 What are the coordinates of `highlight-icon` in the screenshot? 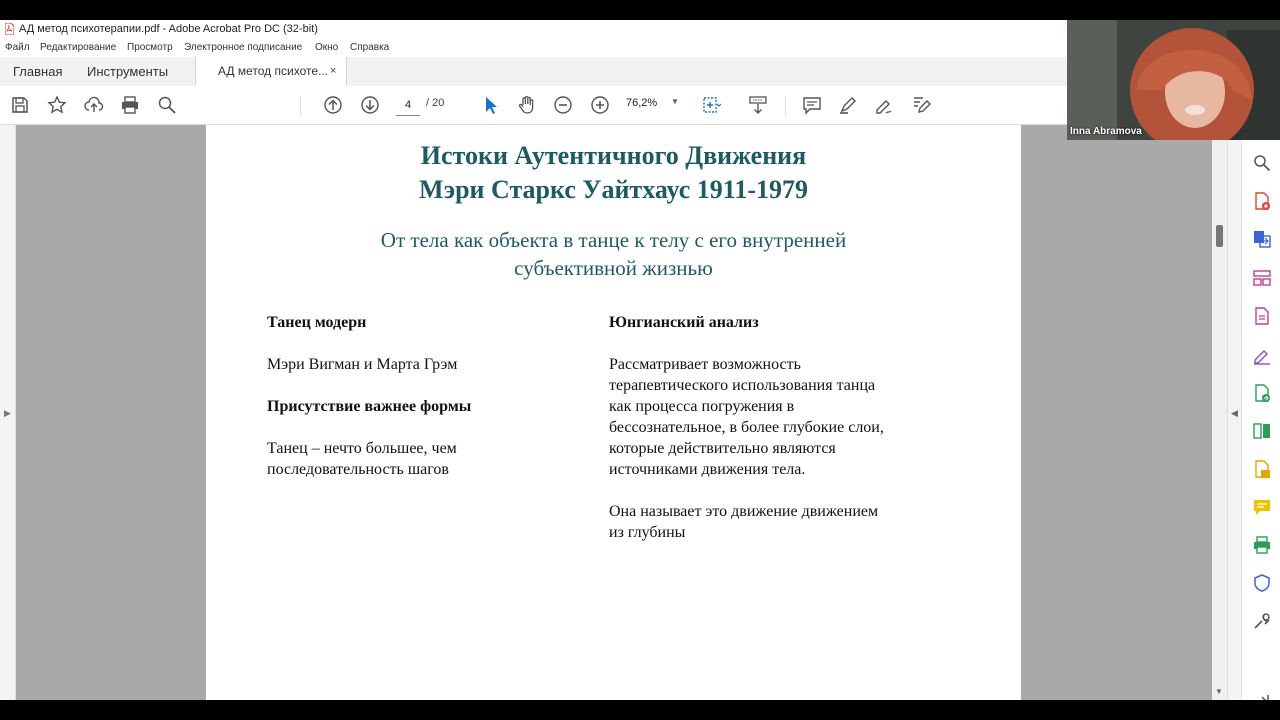 It's located at (848, 105).